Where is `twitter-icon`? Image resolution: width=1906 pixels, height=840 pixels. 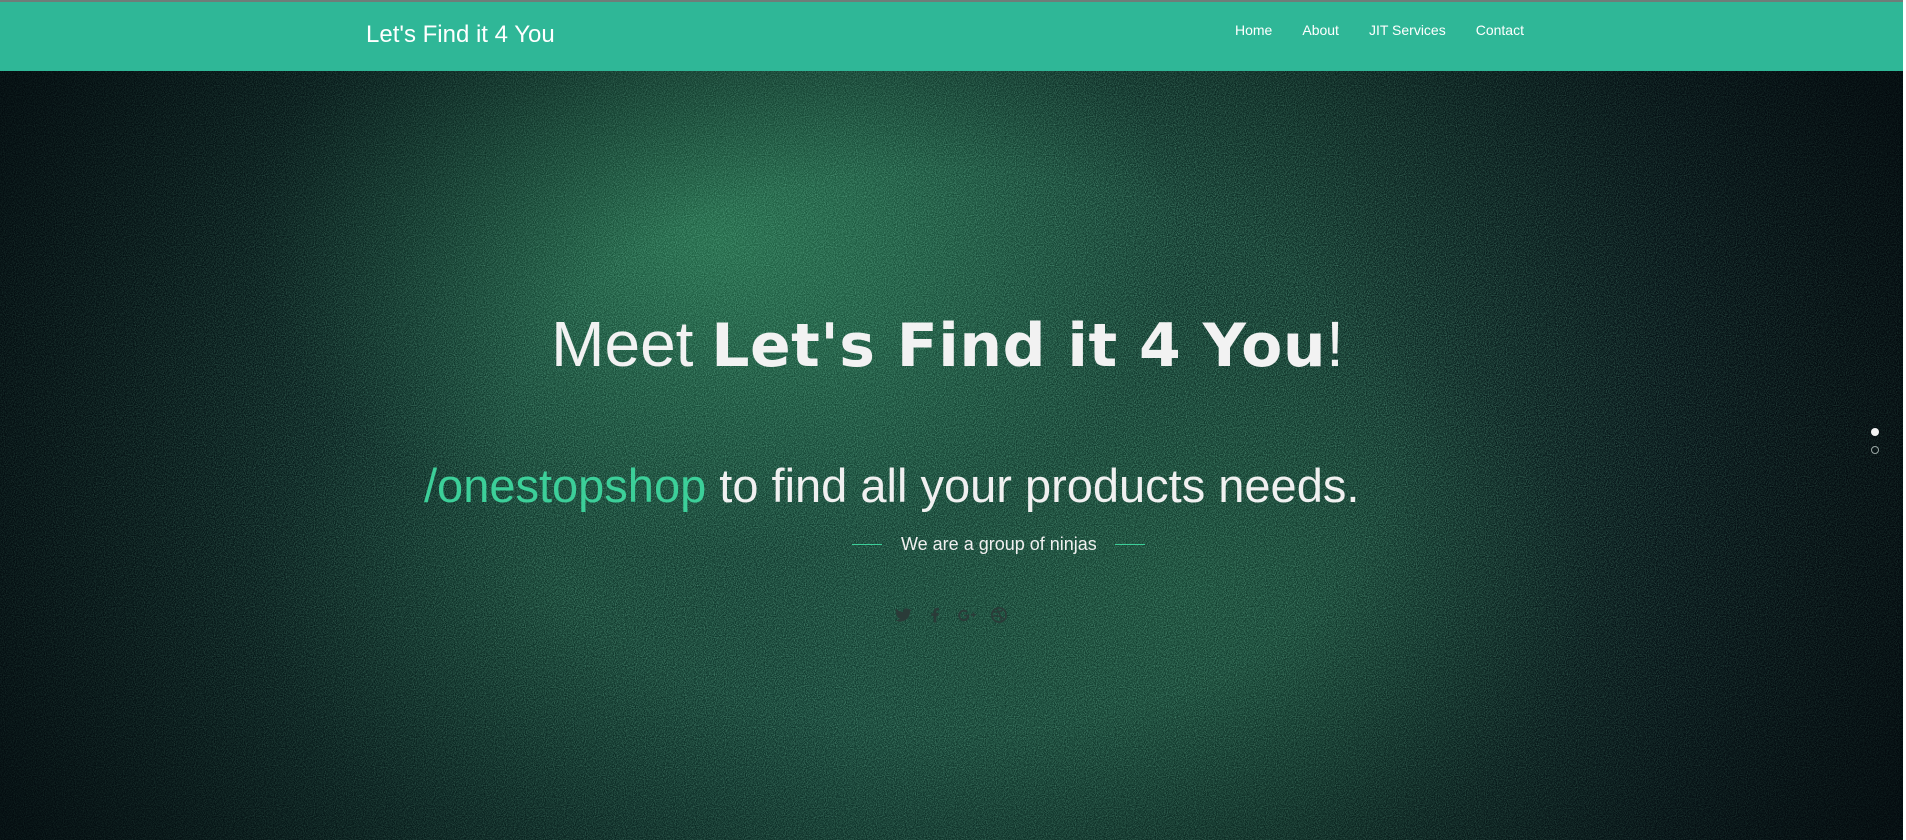 twitter-icon is located at coordinates (903, 615).